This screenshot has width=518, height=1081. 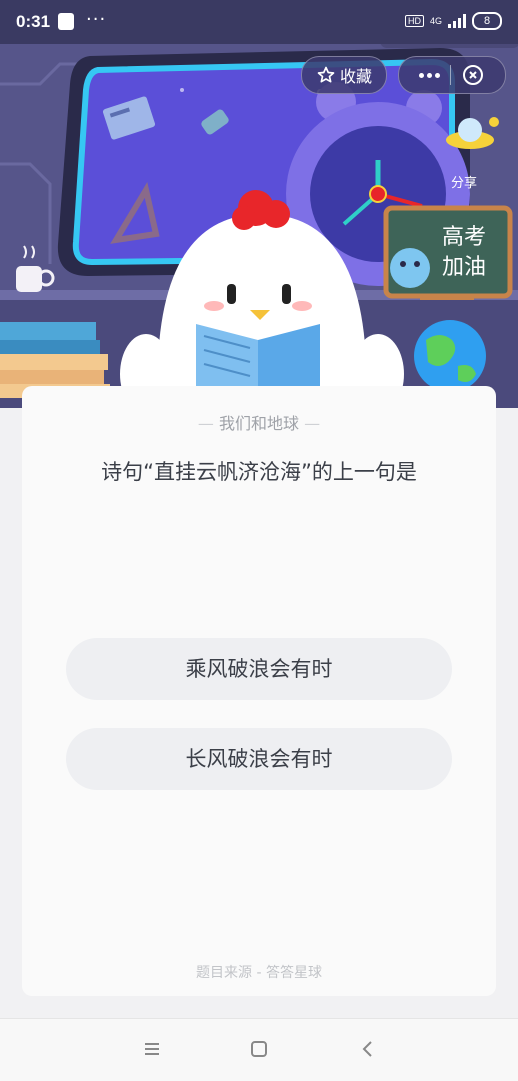 I want to click on back-icon, so click(x=368, y=1049).